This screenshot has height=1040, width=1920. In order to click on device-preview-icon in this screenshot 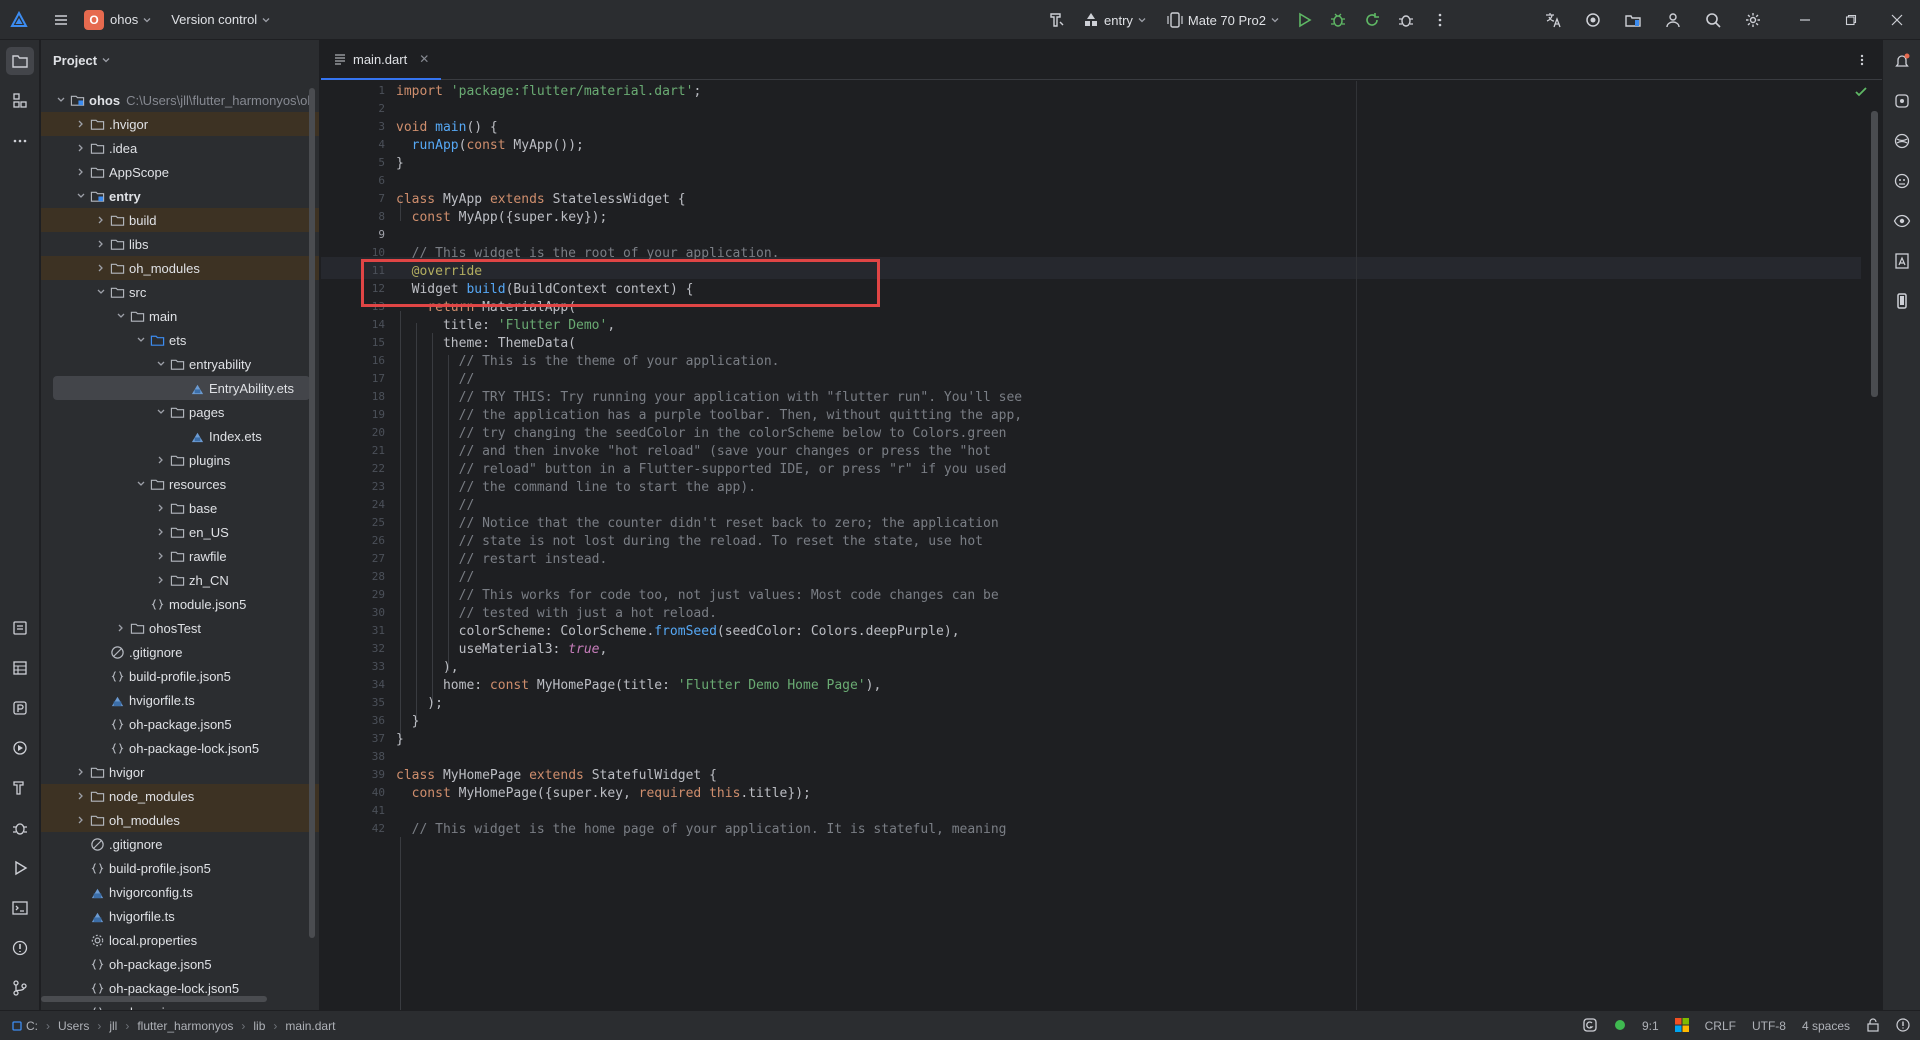, I will do `click(1902, 301)`.